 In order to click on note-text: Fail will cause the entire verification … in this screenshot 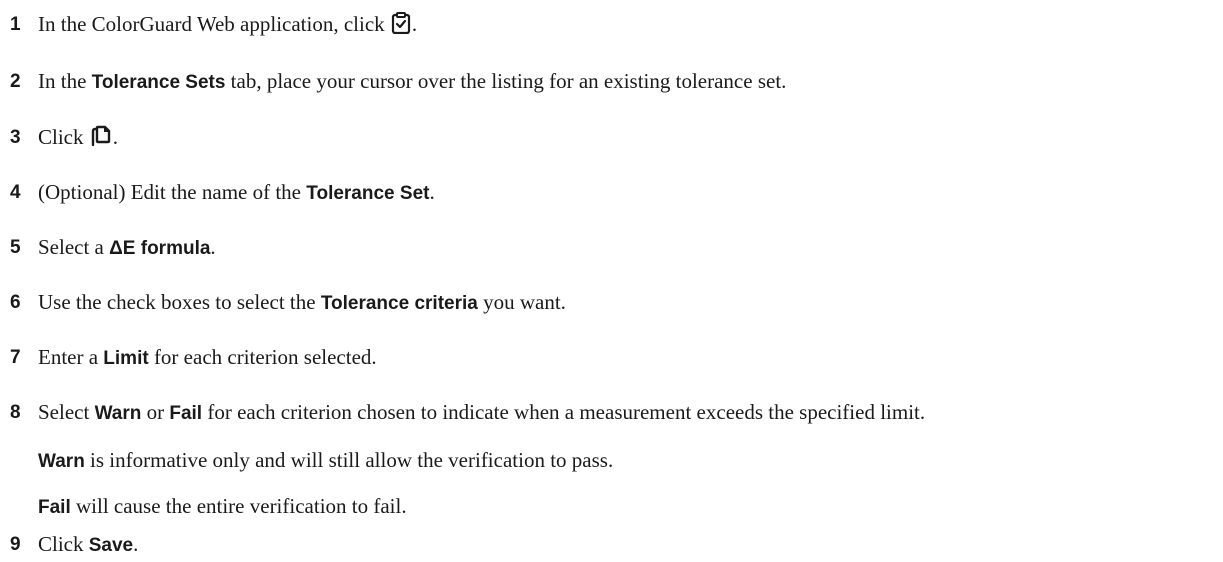, I will do `click(222, 506)`.